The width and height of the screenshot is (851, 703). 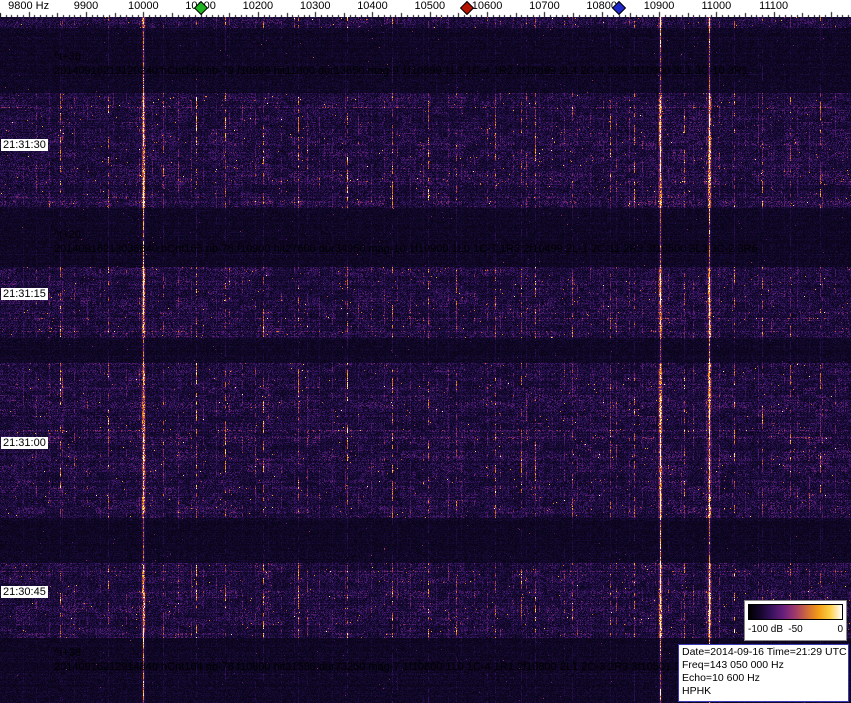 I want to click on colorbar-gradient, so click(x=795, y=612).